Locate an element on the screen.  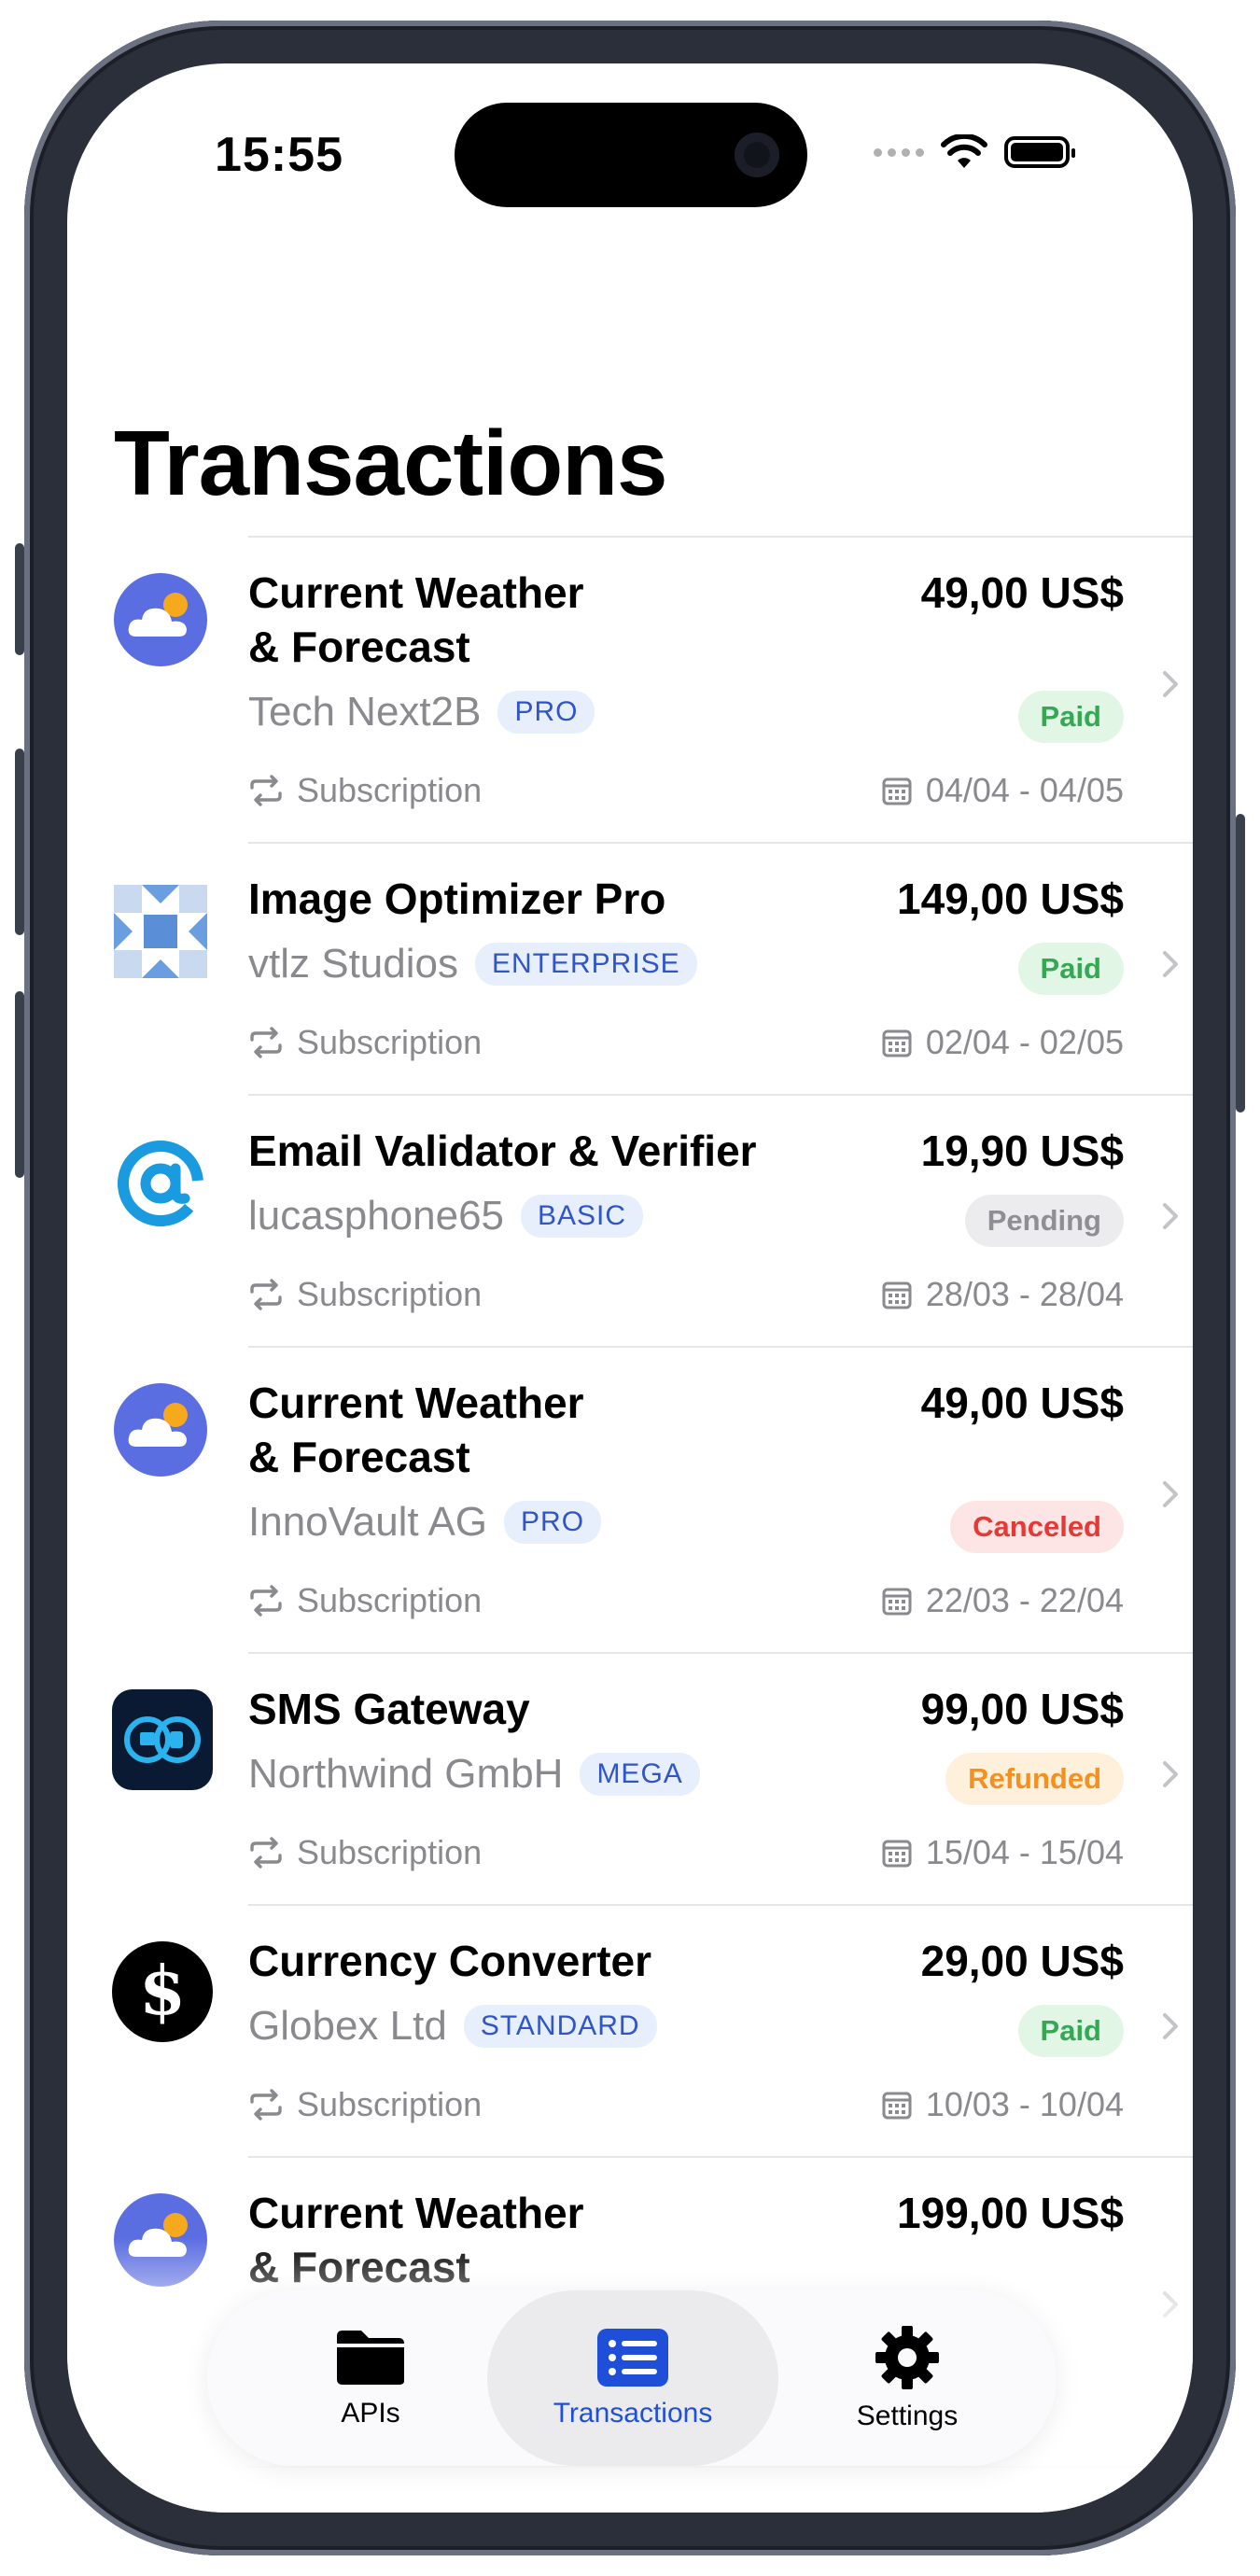
price: 199,00 US$ is located at coordinates (1010, 2213).